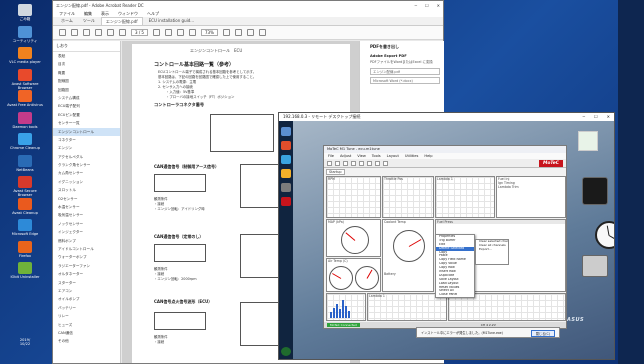  Describe the element at coordinates (67, 21) in the screenshot. I see `tab-home: ホーム` at that location.